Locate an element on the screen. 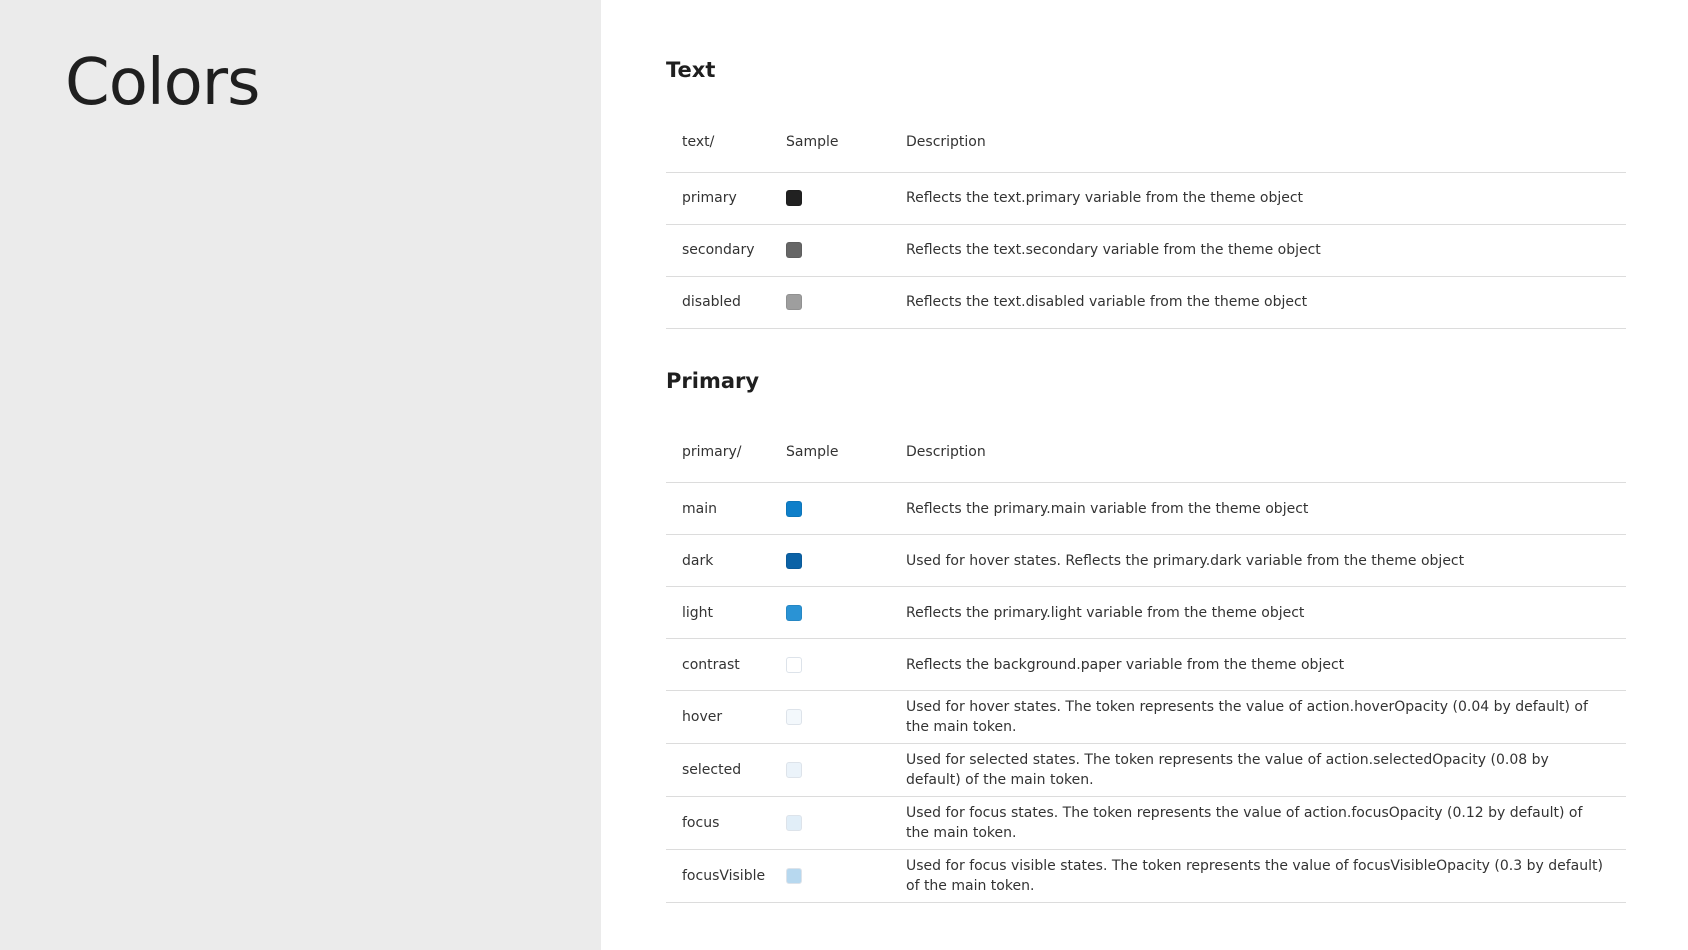 This screenshot has width=1688, height=950. token-name: disabled is located at coordinates (726, 302).